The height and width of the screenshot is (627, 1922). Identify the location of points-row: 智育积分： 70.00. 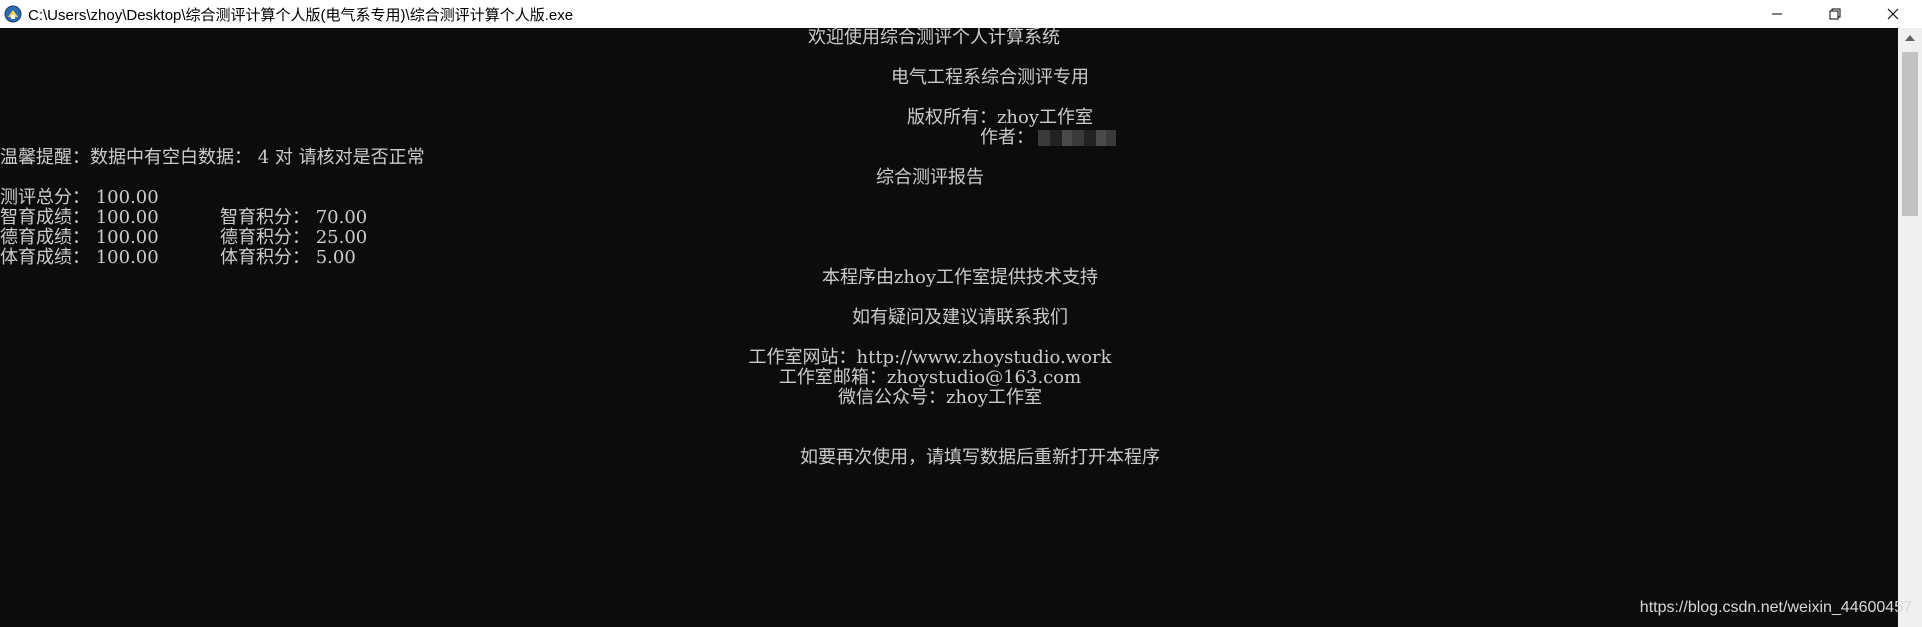
(294, 217).